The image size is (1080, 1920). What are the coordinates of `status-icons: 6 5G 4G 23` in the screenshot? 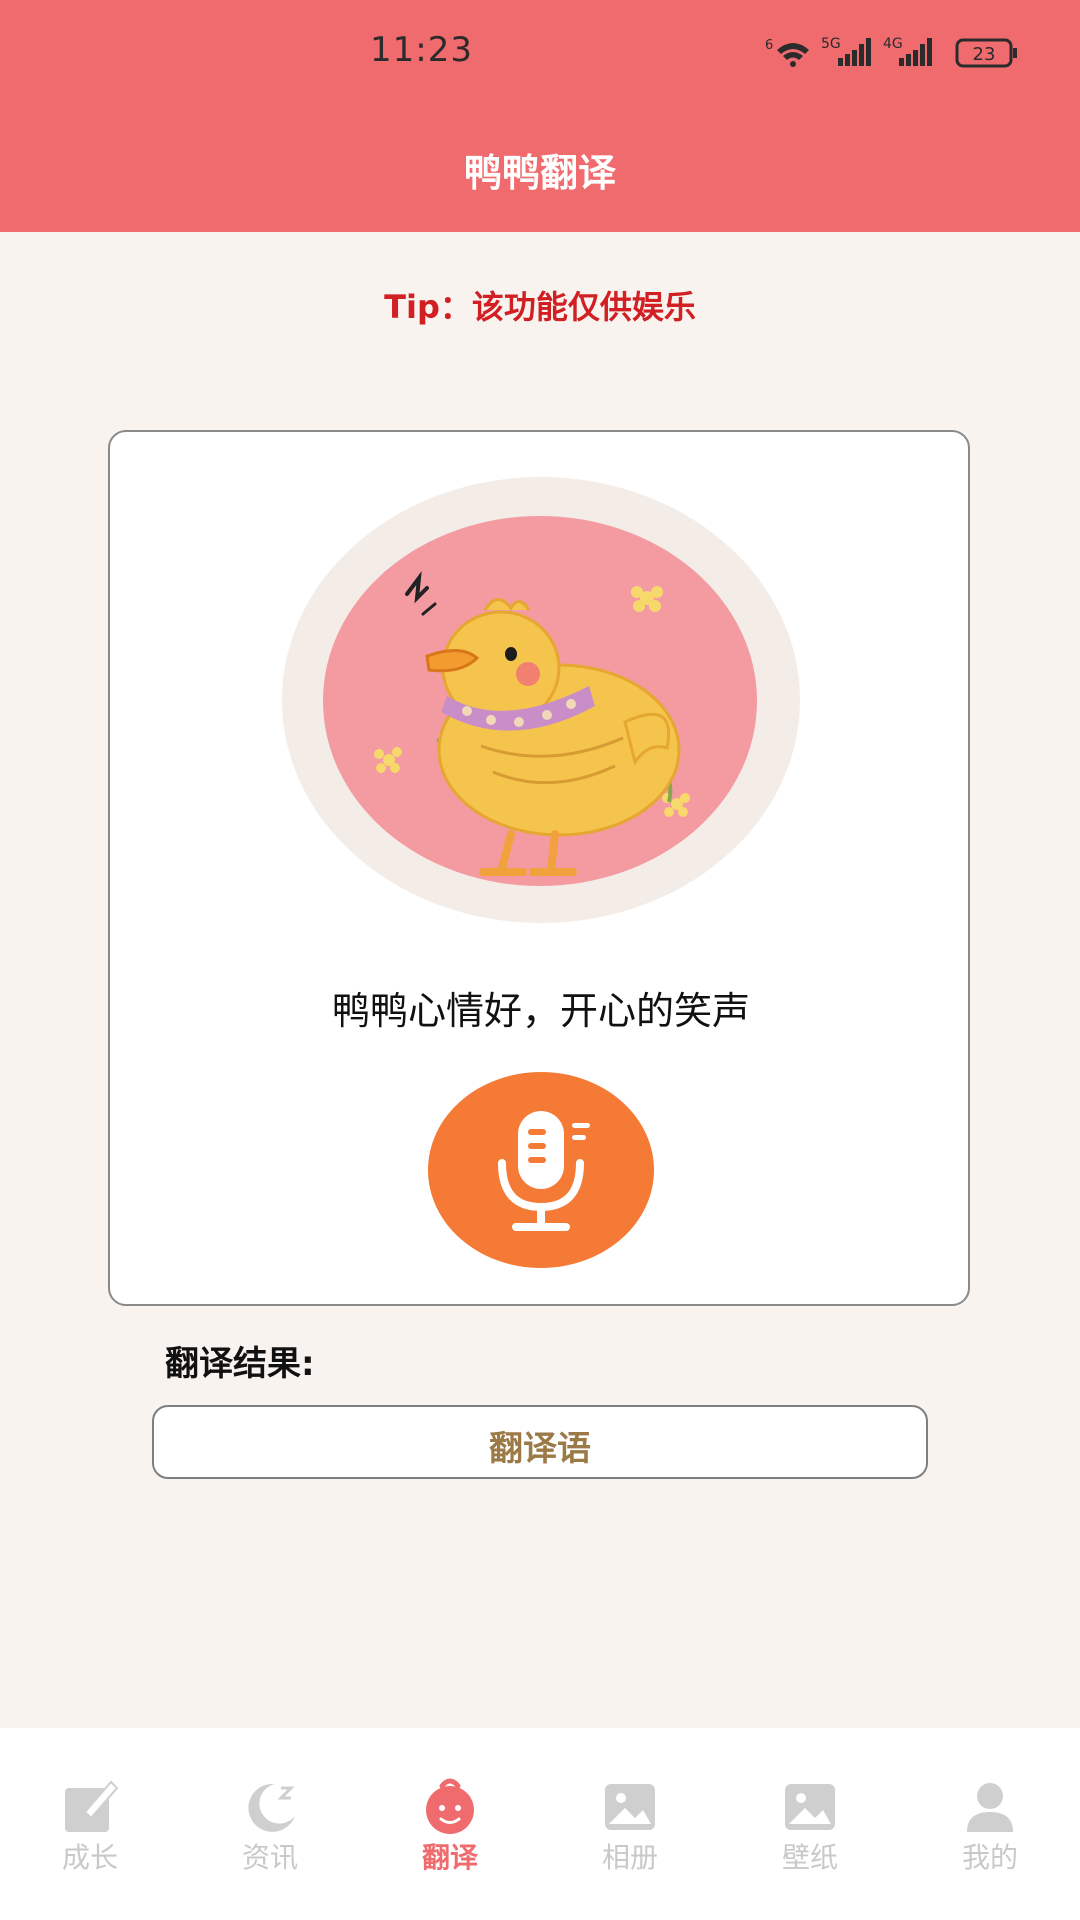 It's located at (891, 52).